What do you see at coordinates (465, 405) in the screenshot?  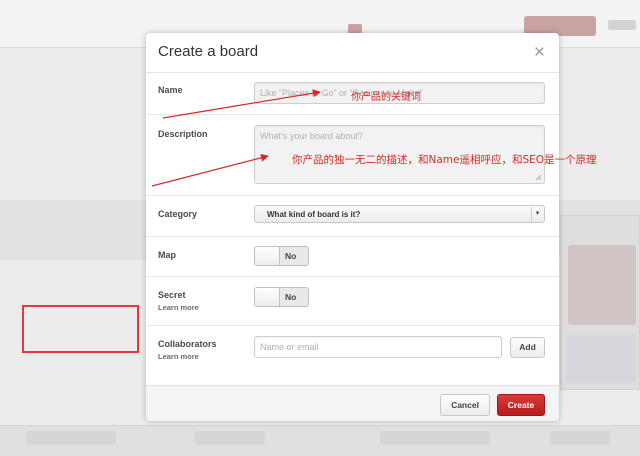 I see `cancel-button: Cancel` at bounding box center [465, 405].